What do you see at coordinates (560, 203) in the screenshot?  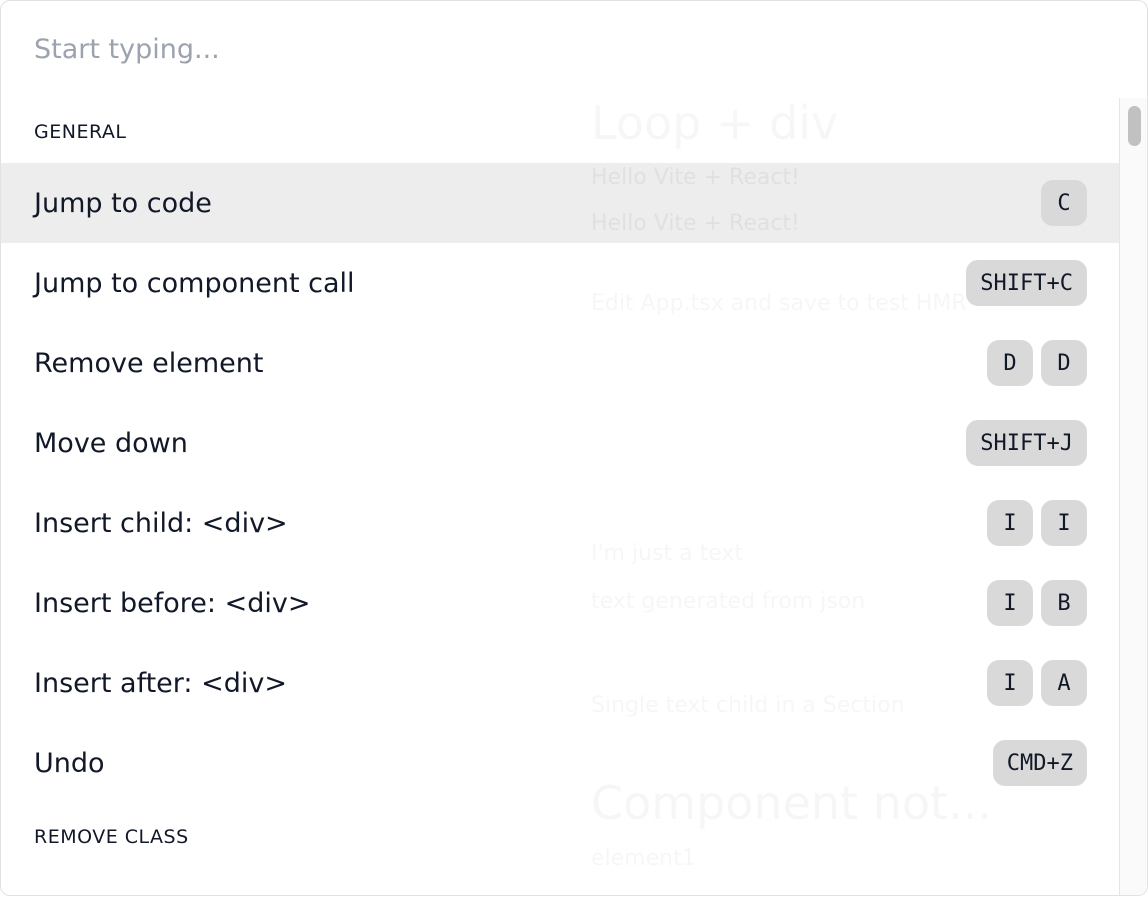 I see `command-item: Jump to code C` at bounding box center [560, 203].